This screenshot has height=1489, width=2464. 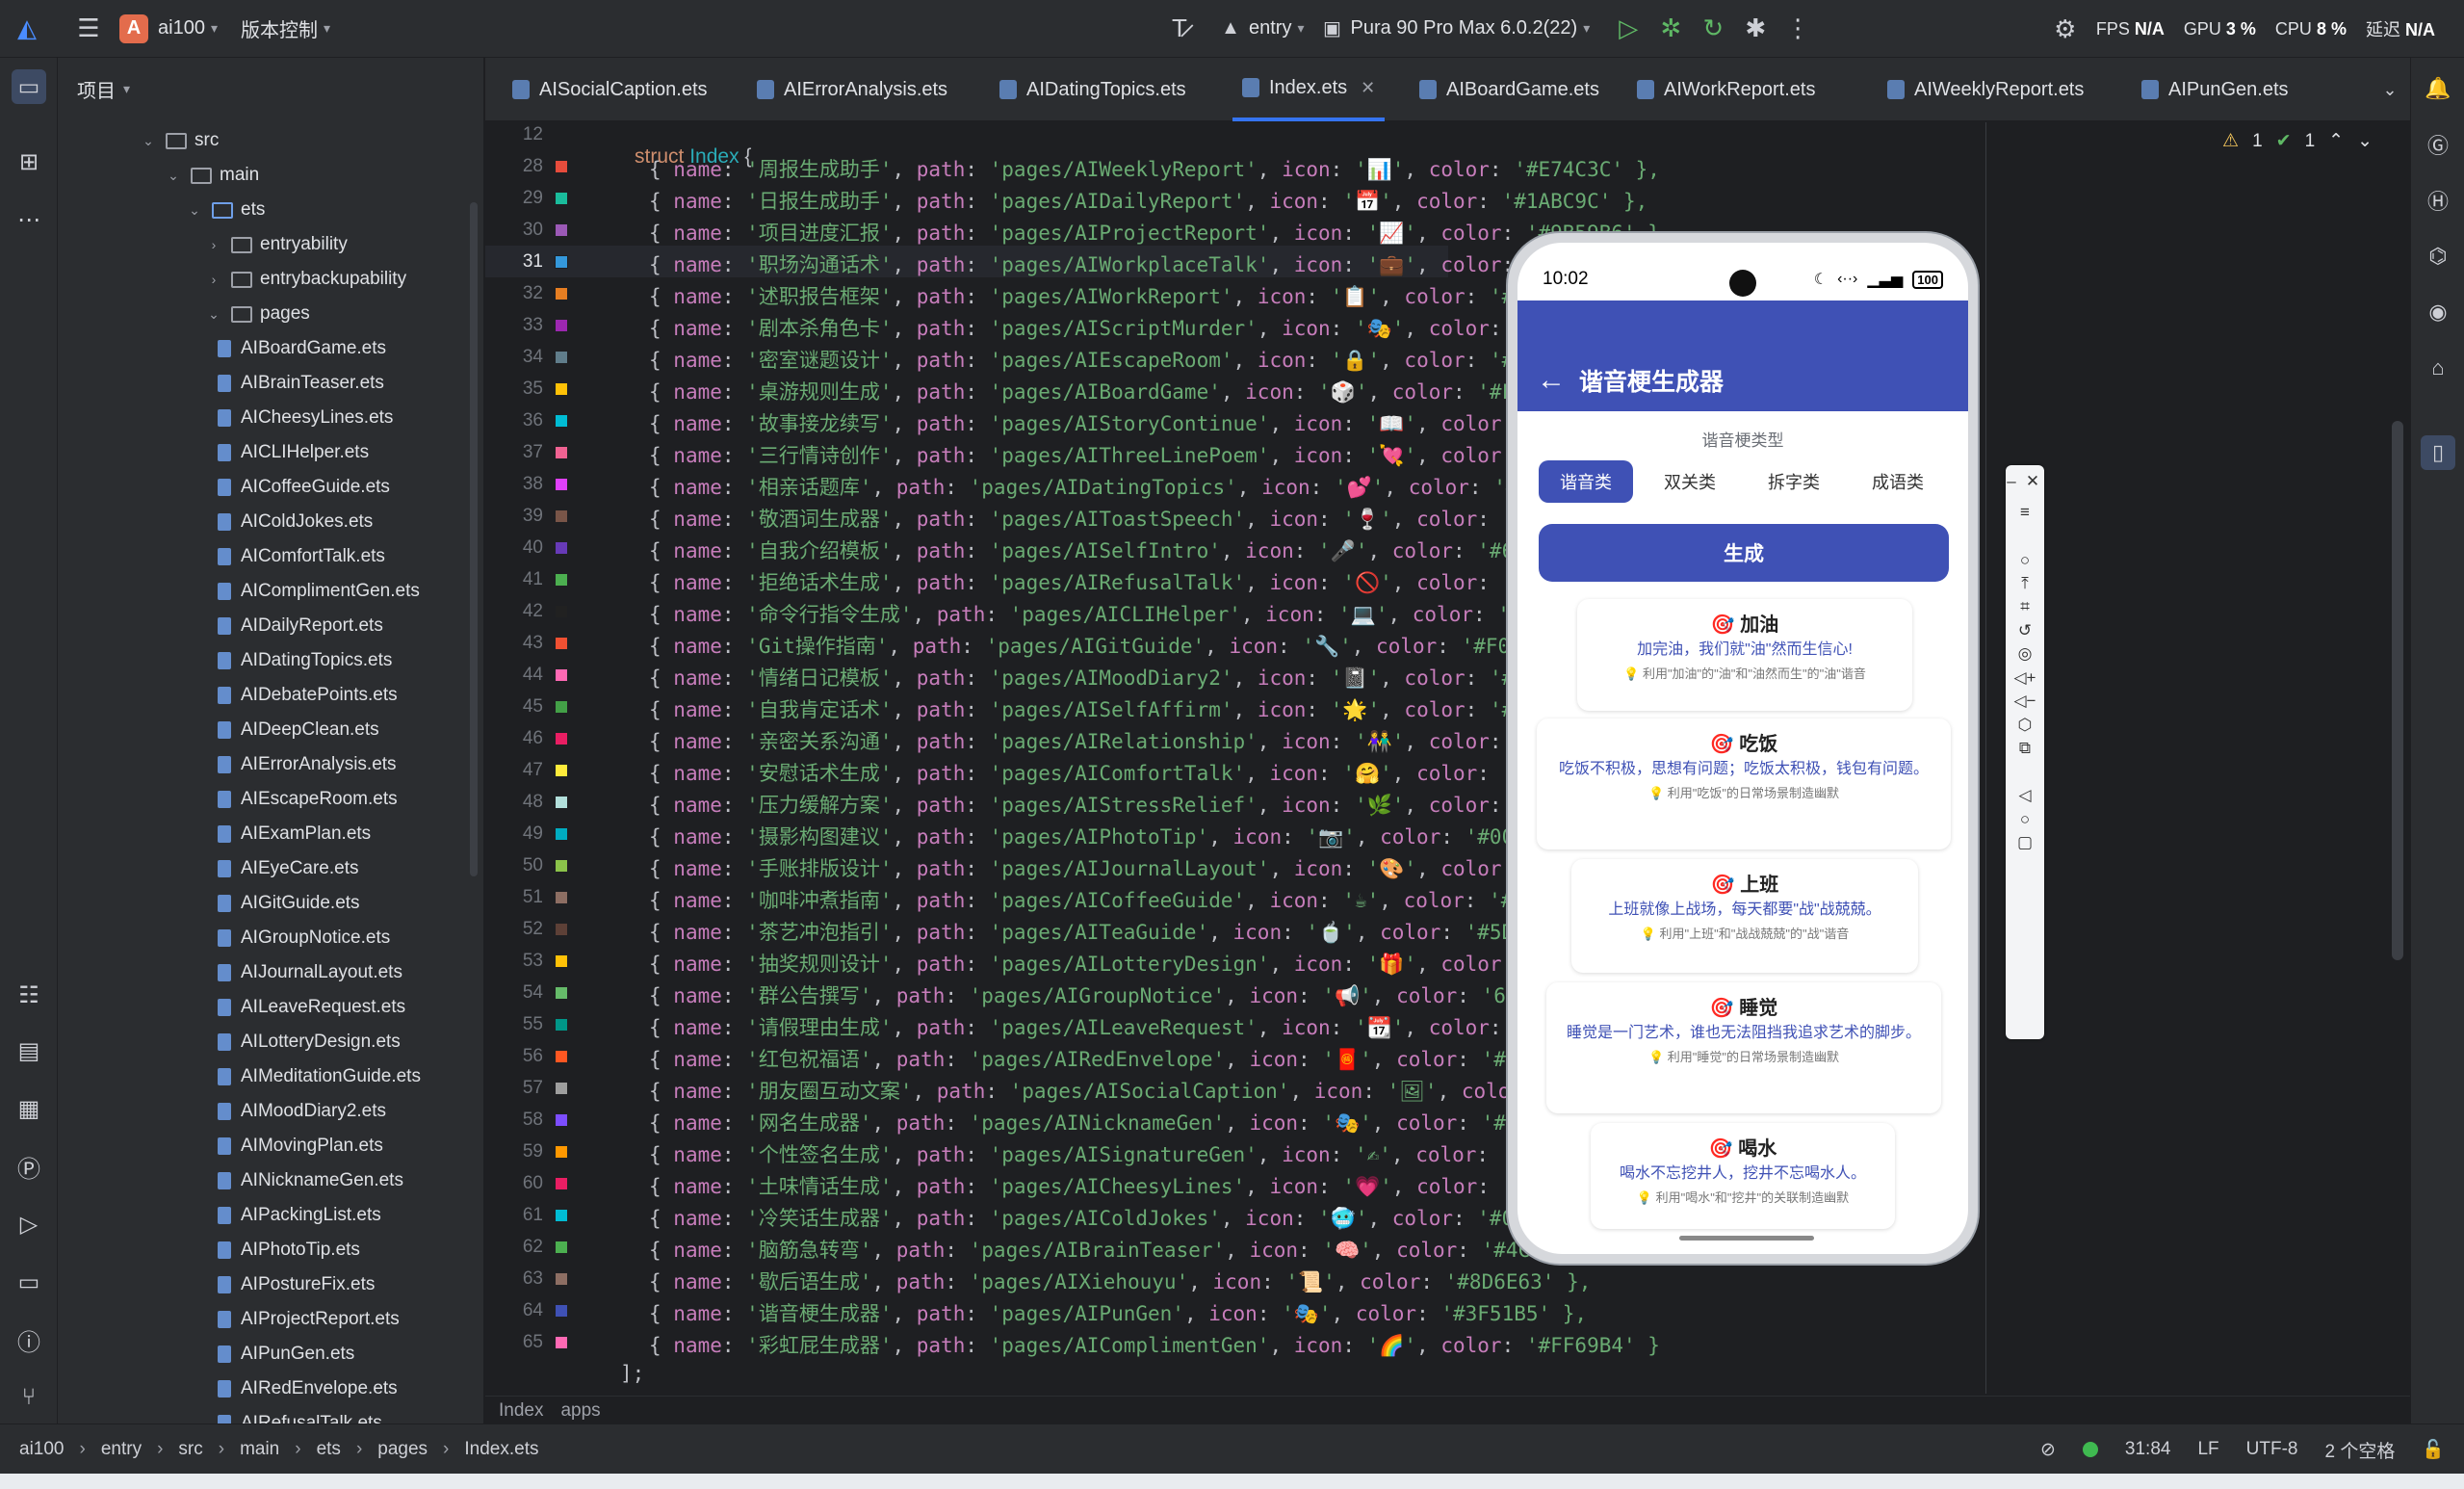 I want to click on module-selector: entry, so click(x=1270, y=28).